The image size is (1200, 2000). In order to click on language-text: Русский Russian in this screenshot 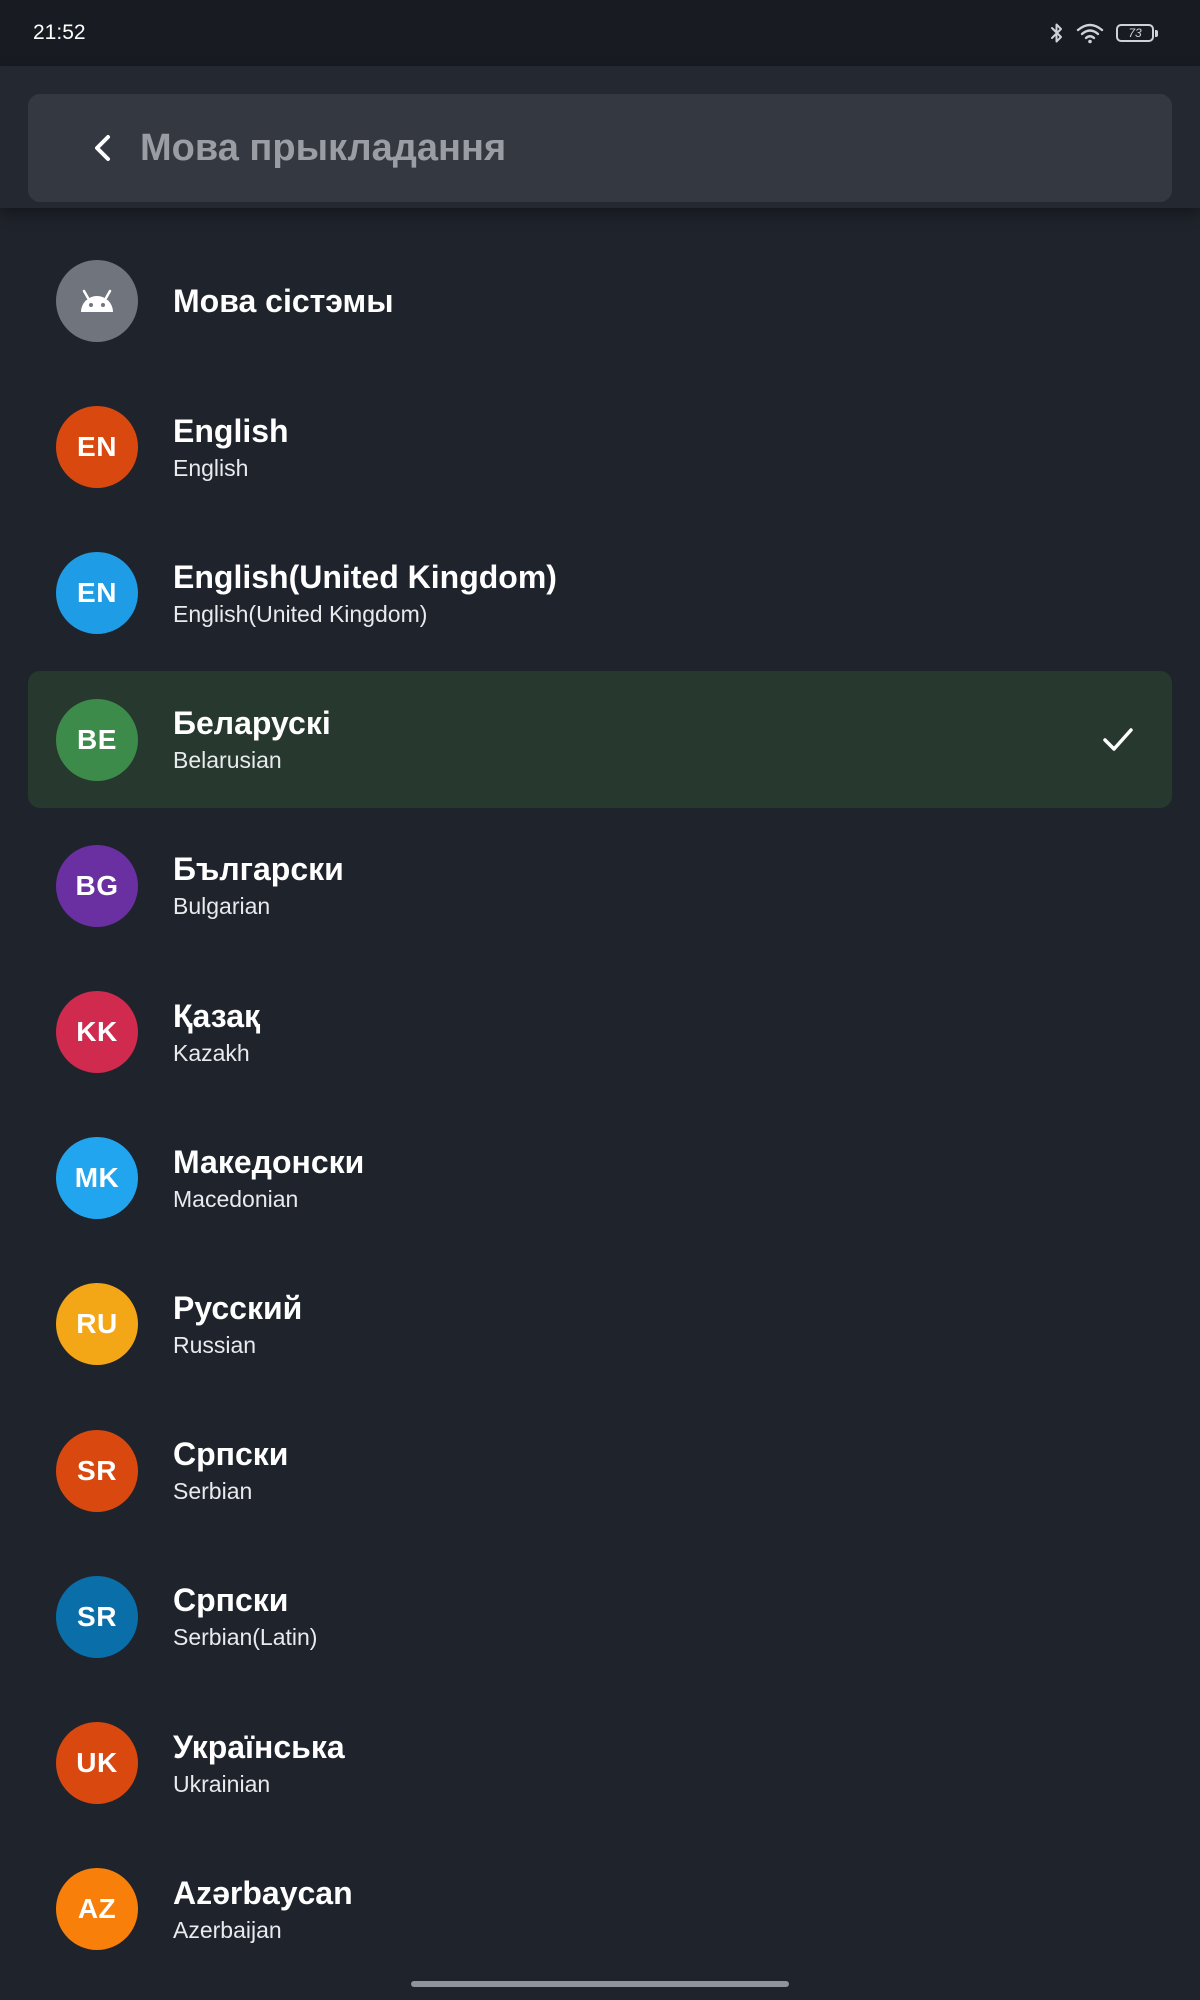, I will do `click(237, 1323)`.